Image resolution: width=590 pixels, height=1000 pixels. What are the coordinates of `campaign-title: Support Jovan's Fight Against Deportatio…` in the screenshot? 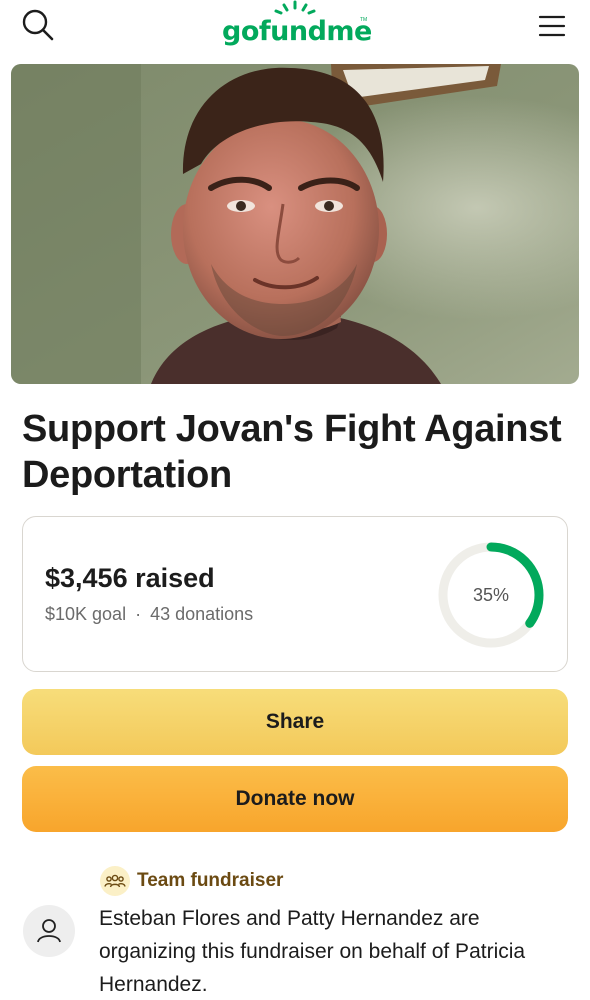 It's located at (292, 452).